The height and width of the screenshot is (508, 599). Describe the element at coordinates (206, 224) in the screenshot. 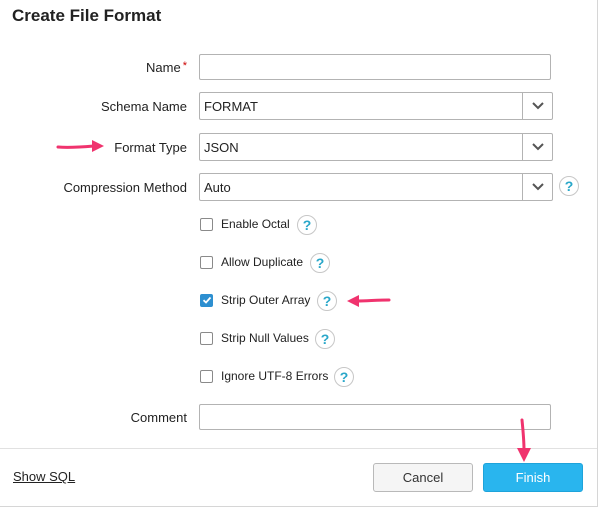

I see `enable-octal-checkbox` at that location.